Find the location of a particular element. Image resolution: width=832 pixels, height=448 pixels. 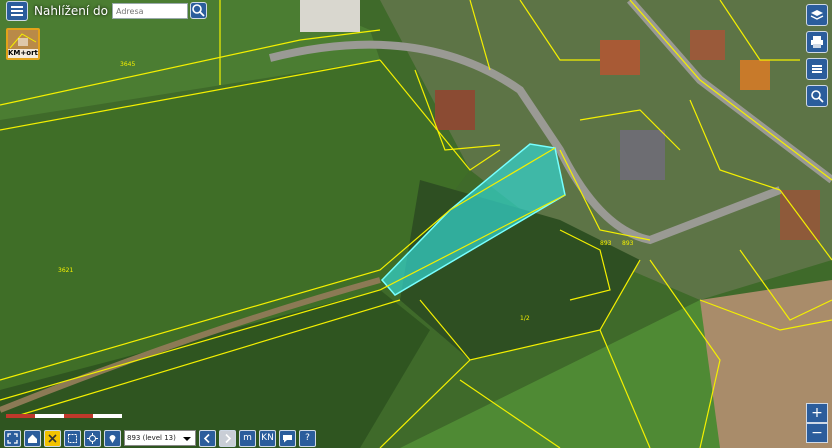

chevron-left-icon is located at coordinates (206, 438).